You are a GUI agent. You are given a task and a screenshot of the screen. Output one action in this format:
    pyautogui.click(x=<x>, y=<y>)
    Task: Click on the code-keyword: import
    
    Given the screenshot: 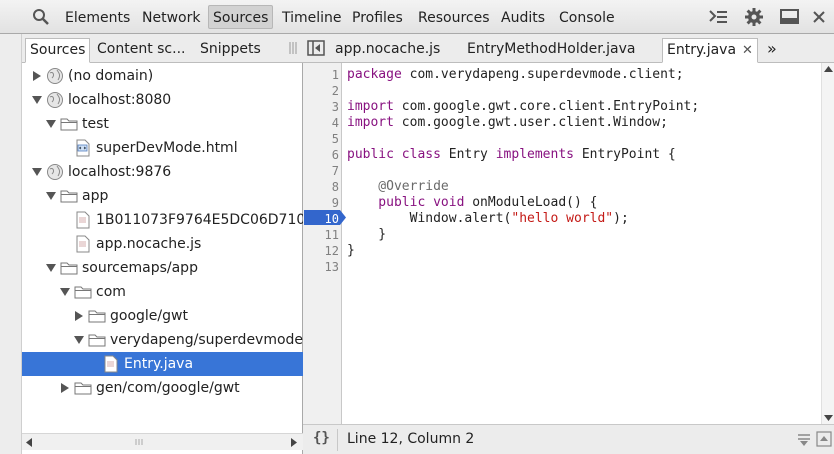 What is the action you would take?
    pyautogui.click(x=370, y=106)
    